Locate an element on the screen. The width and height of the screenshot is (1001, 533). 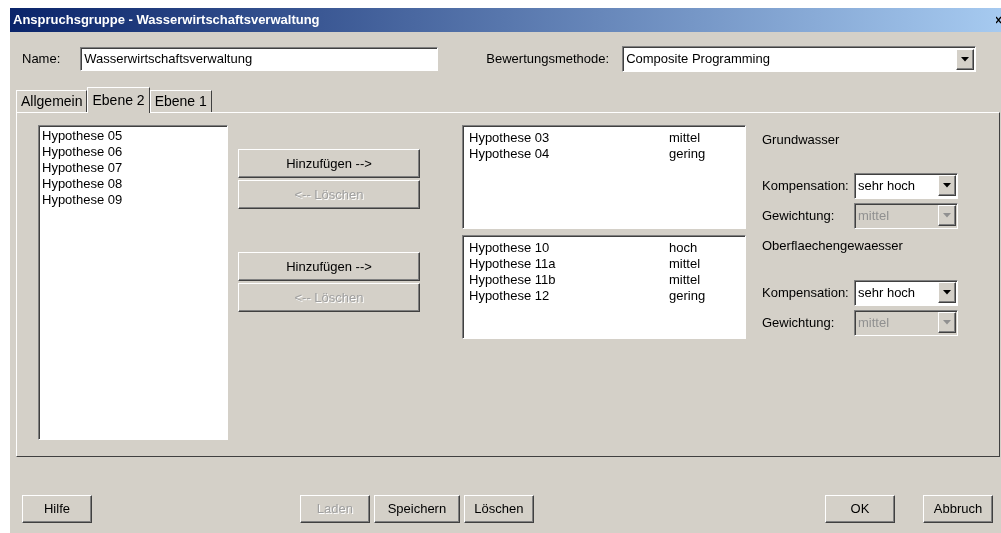
tab: Ebene 2 is located at coordinates (118, 100).